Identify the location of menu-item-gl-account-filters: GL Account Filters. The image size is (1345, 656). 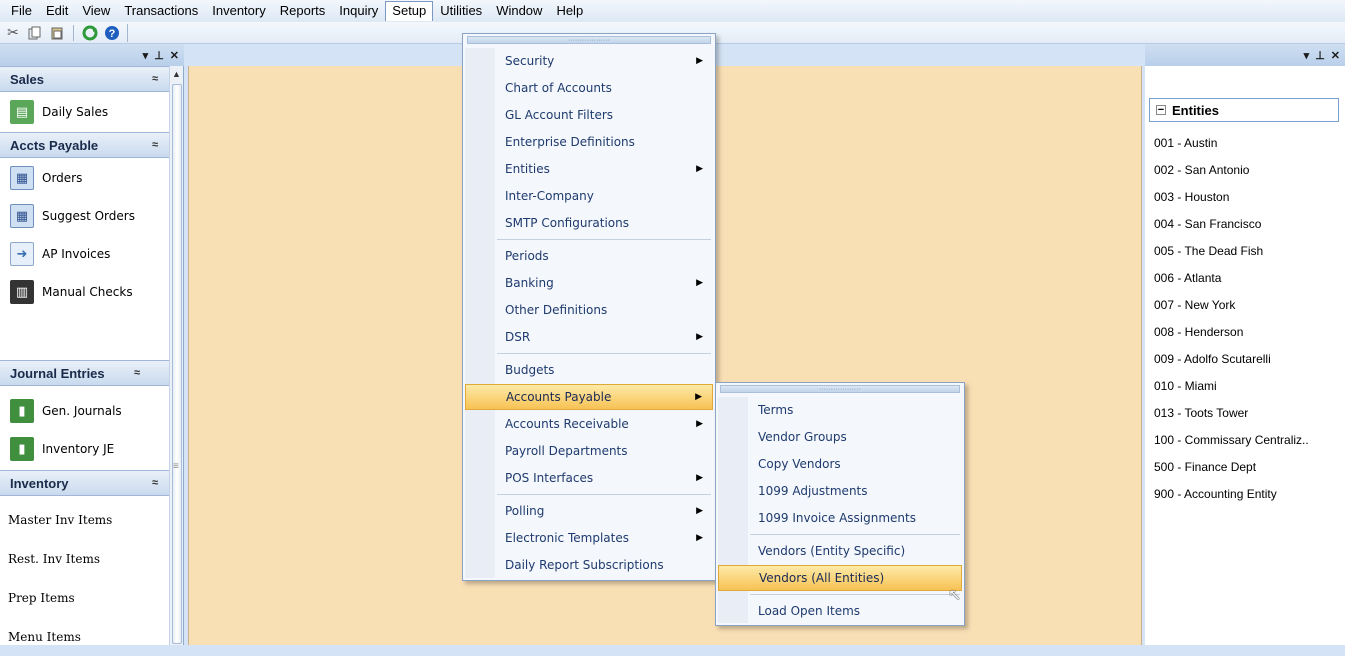
(589, 115).